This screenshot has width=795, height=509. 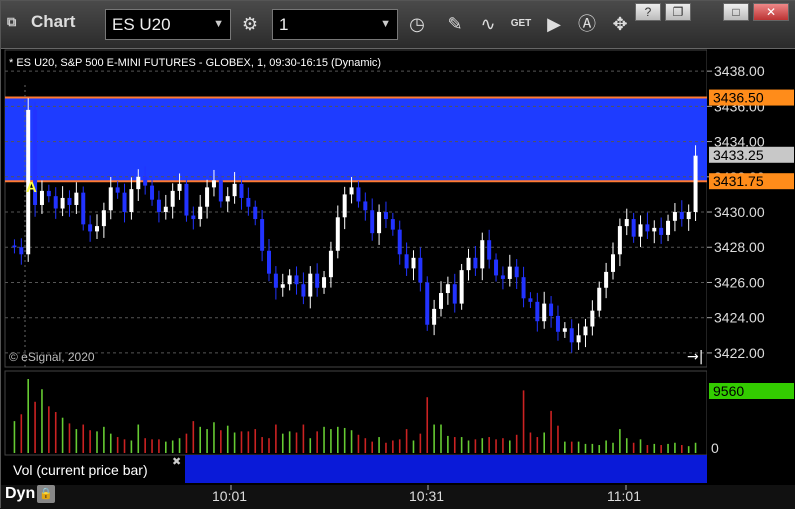 I want to click on marker-label: A, so click(x=31, y=187).